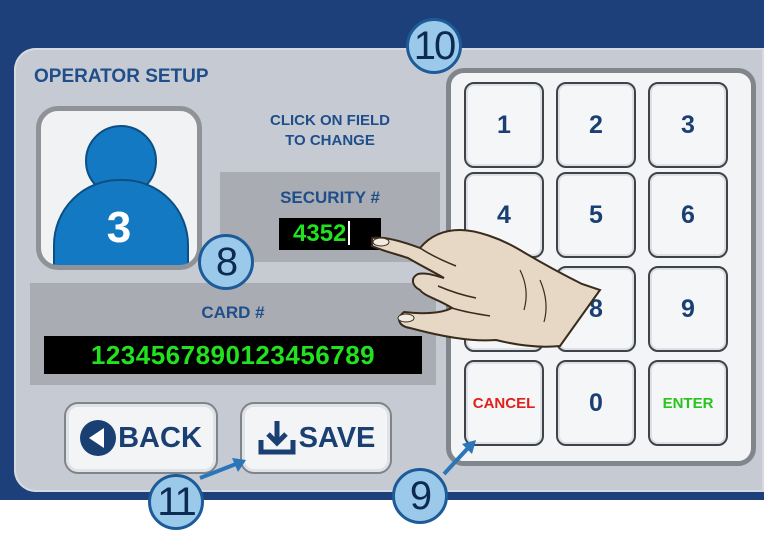  Describe the element at coordinates (434, 46) in the screenshot. I see `callout-10: 10` at that location.